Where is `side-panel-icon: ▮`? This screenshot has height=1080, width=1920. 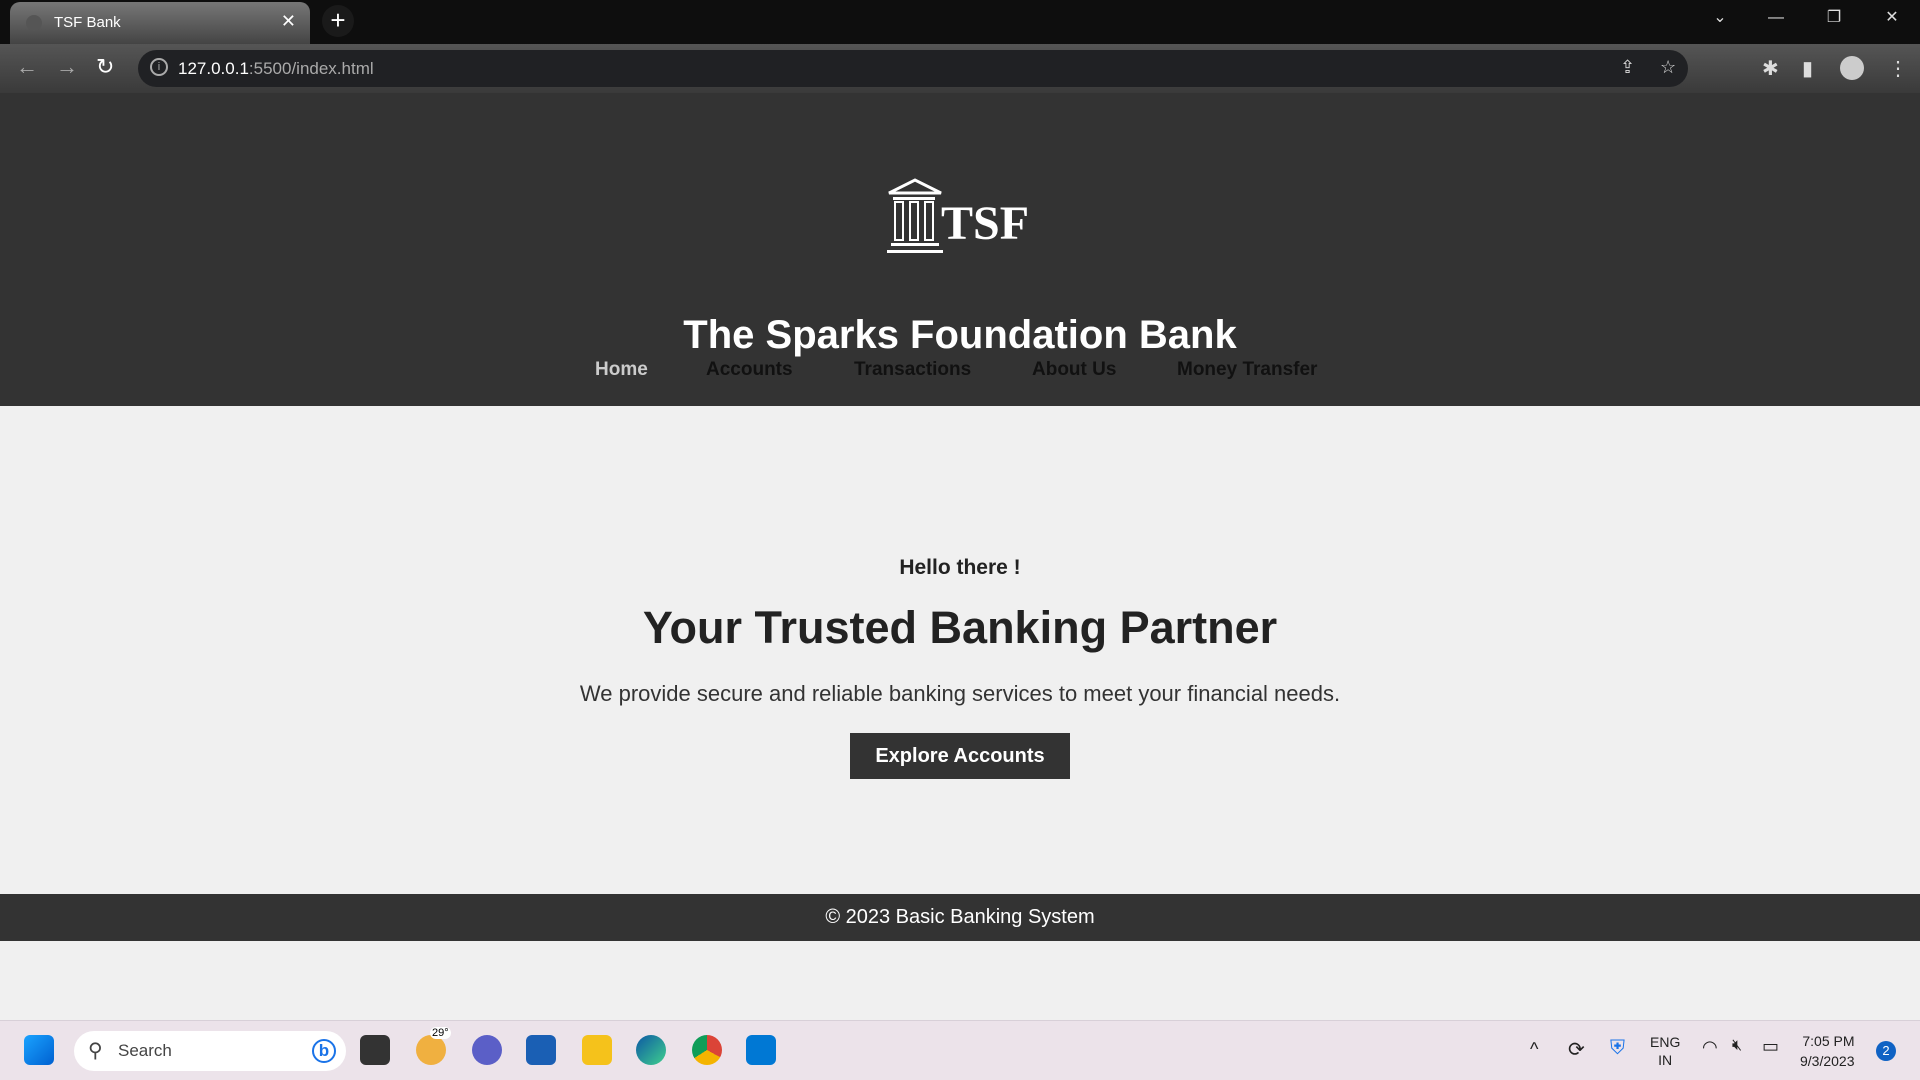
side-panel-icon: ▮ is located at coordinates (1807, 68).